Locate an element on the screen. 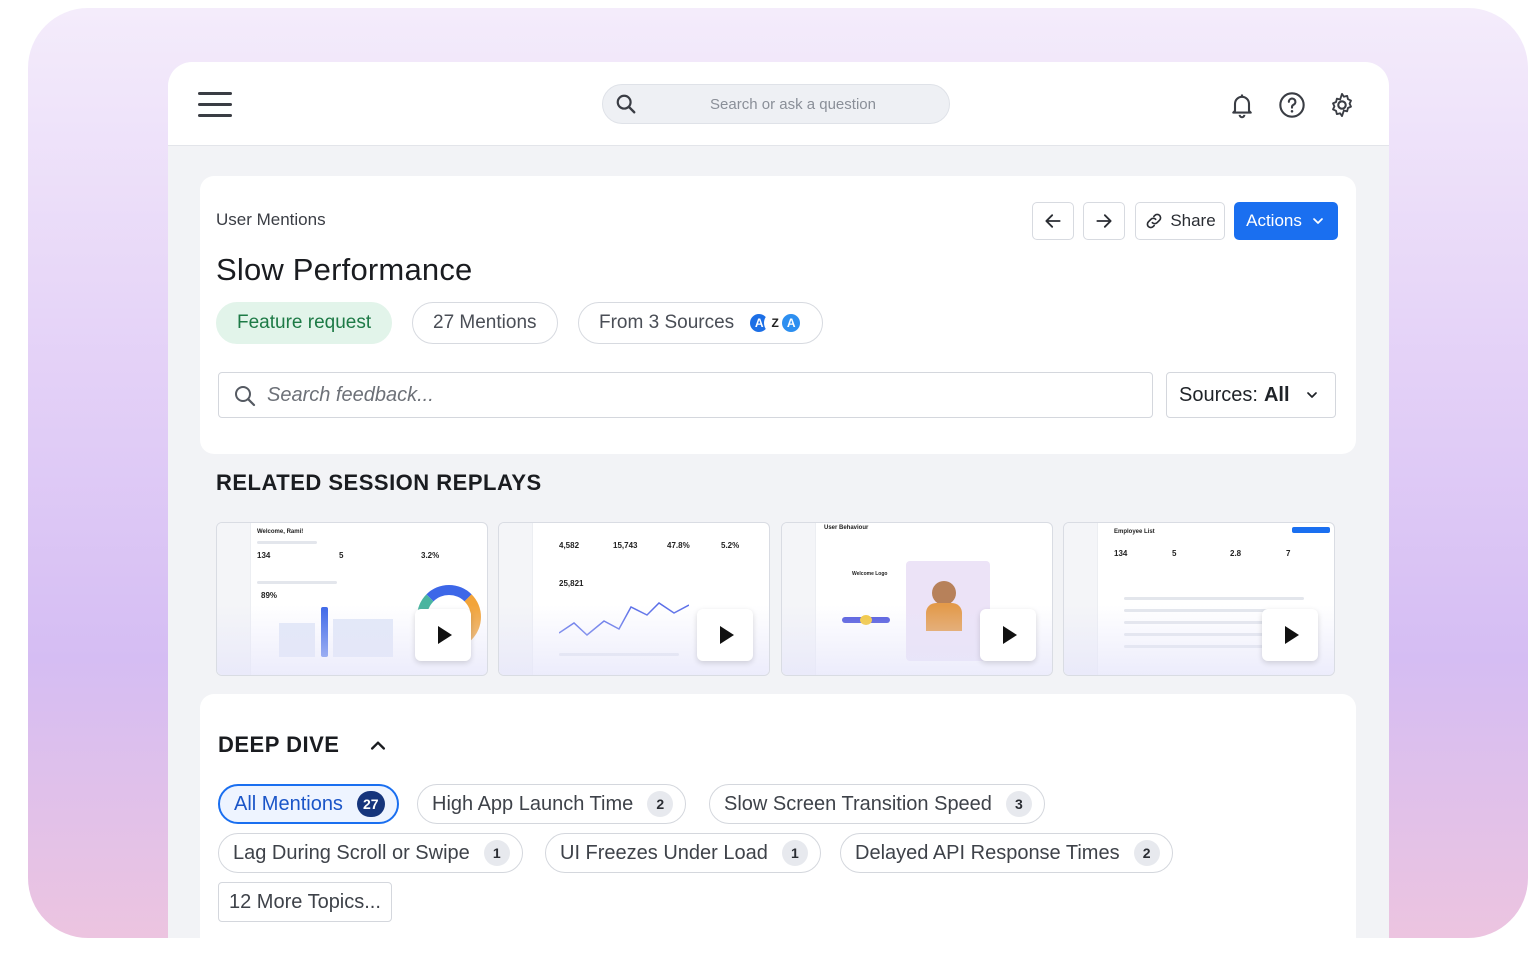 This screenshot has height=969, width=1540. topic-all-mentions: All Mentions 27 is located at coordinates (308, 804).